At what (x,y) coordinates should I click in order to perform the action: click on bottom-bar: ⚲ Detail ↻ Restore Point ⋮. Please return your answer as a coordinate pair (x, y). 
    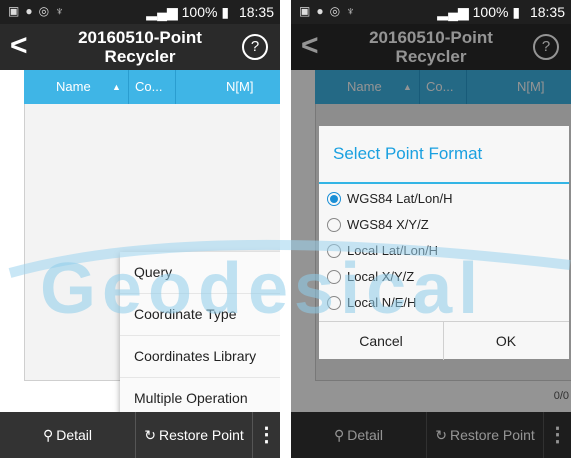
    Looking at the image, I should click on (140, 435).